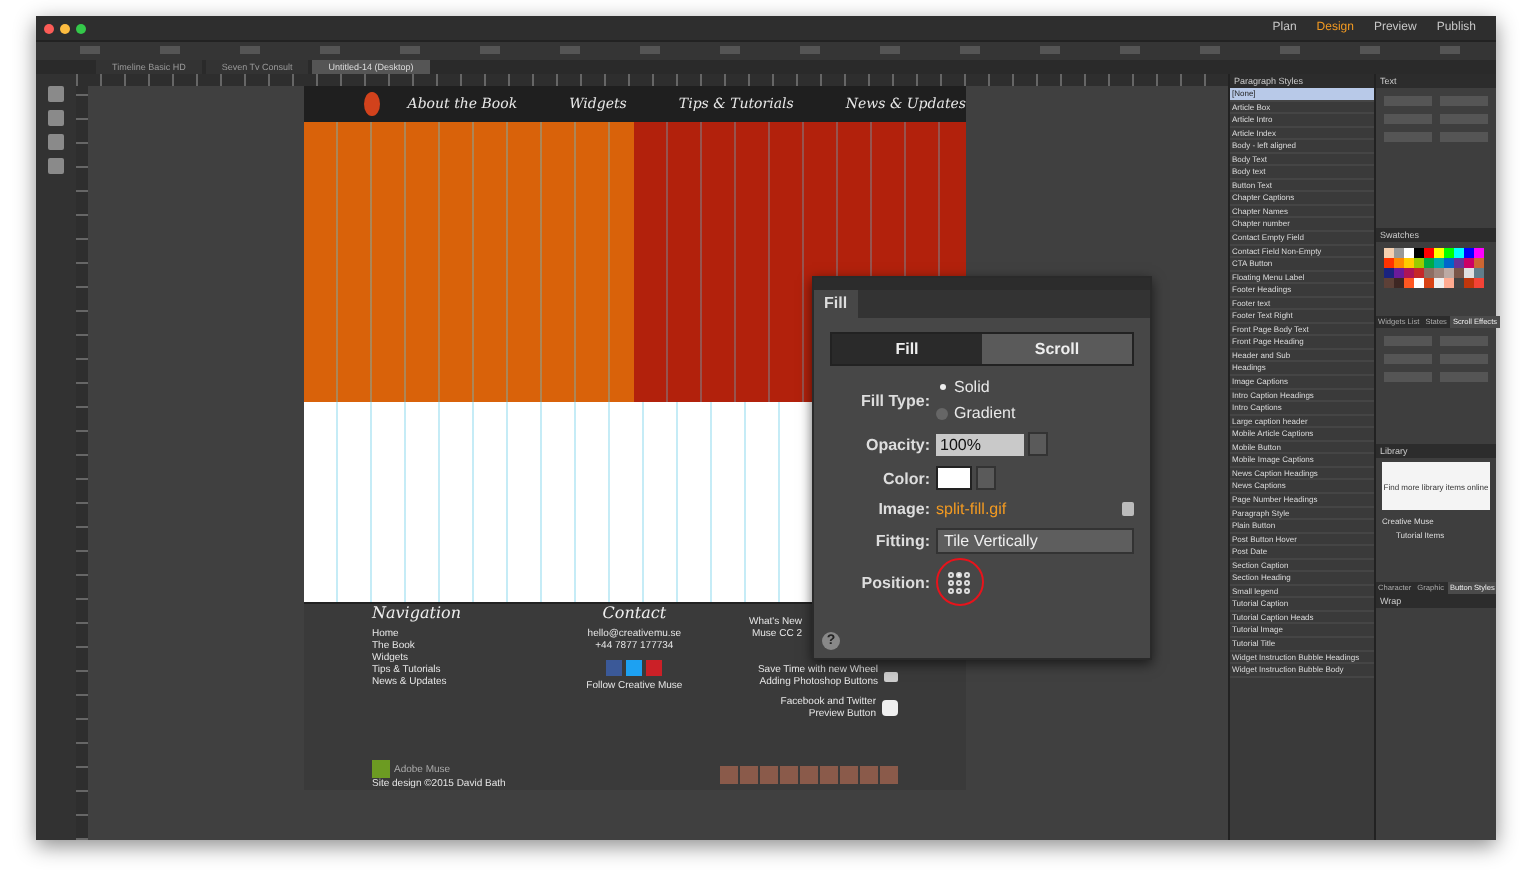 The image size is (1532, 876). Describe the element at coordinates (1057, 349) in the screenshot. I see `toggle-button: Scroll` at that location.